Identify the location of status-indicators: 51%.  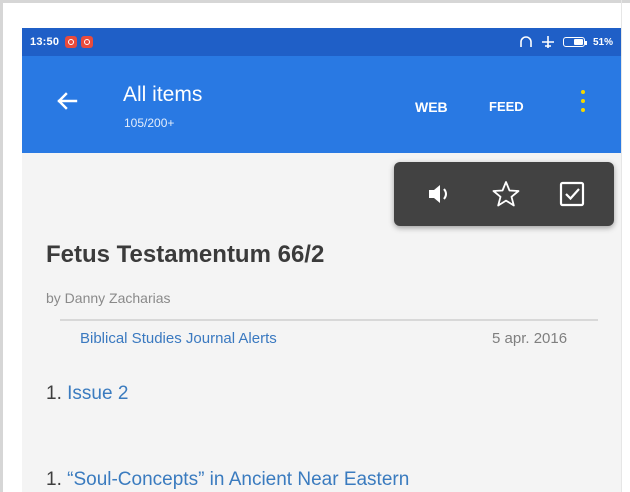
(566, 42).